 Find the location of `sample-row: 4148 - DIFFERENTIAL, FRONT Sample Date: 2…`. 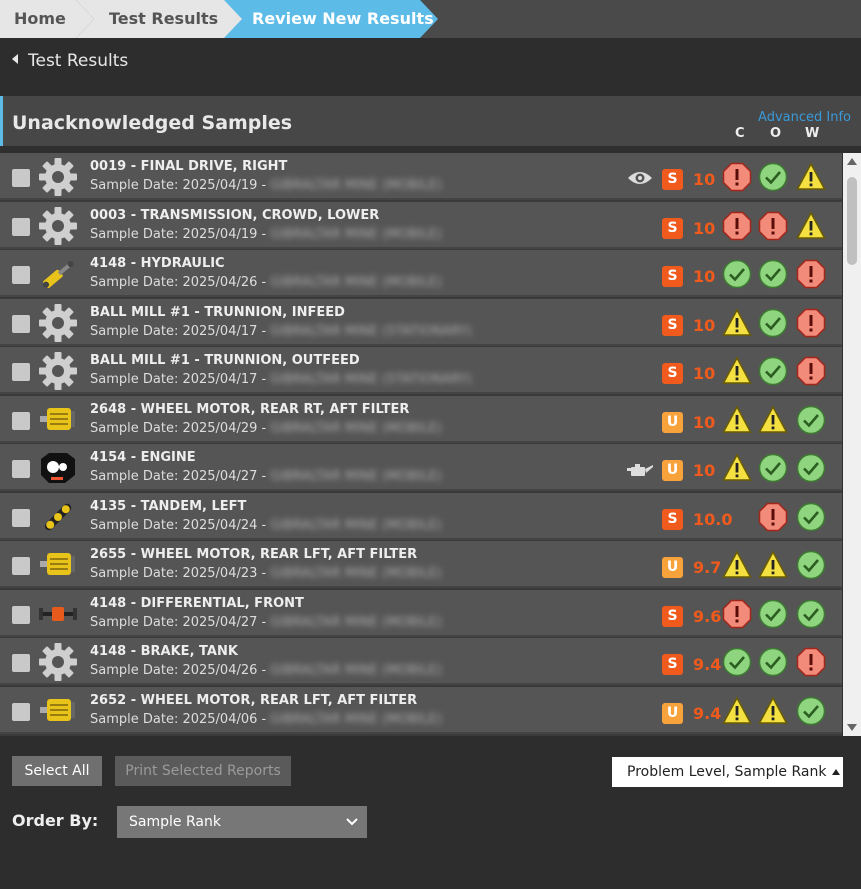

sample-row: 4148 - DIFFERENTIAL, FRONT Sample Date: 2… is located at coordinates (421, 613).